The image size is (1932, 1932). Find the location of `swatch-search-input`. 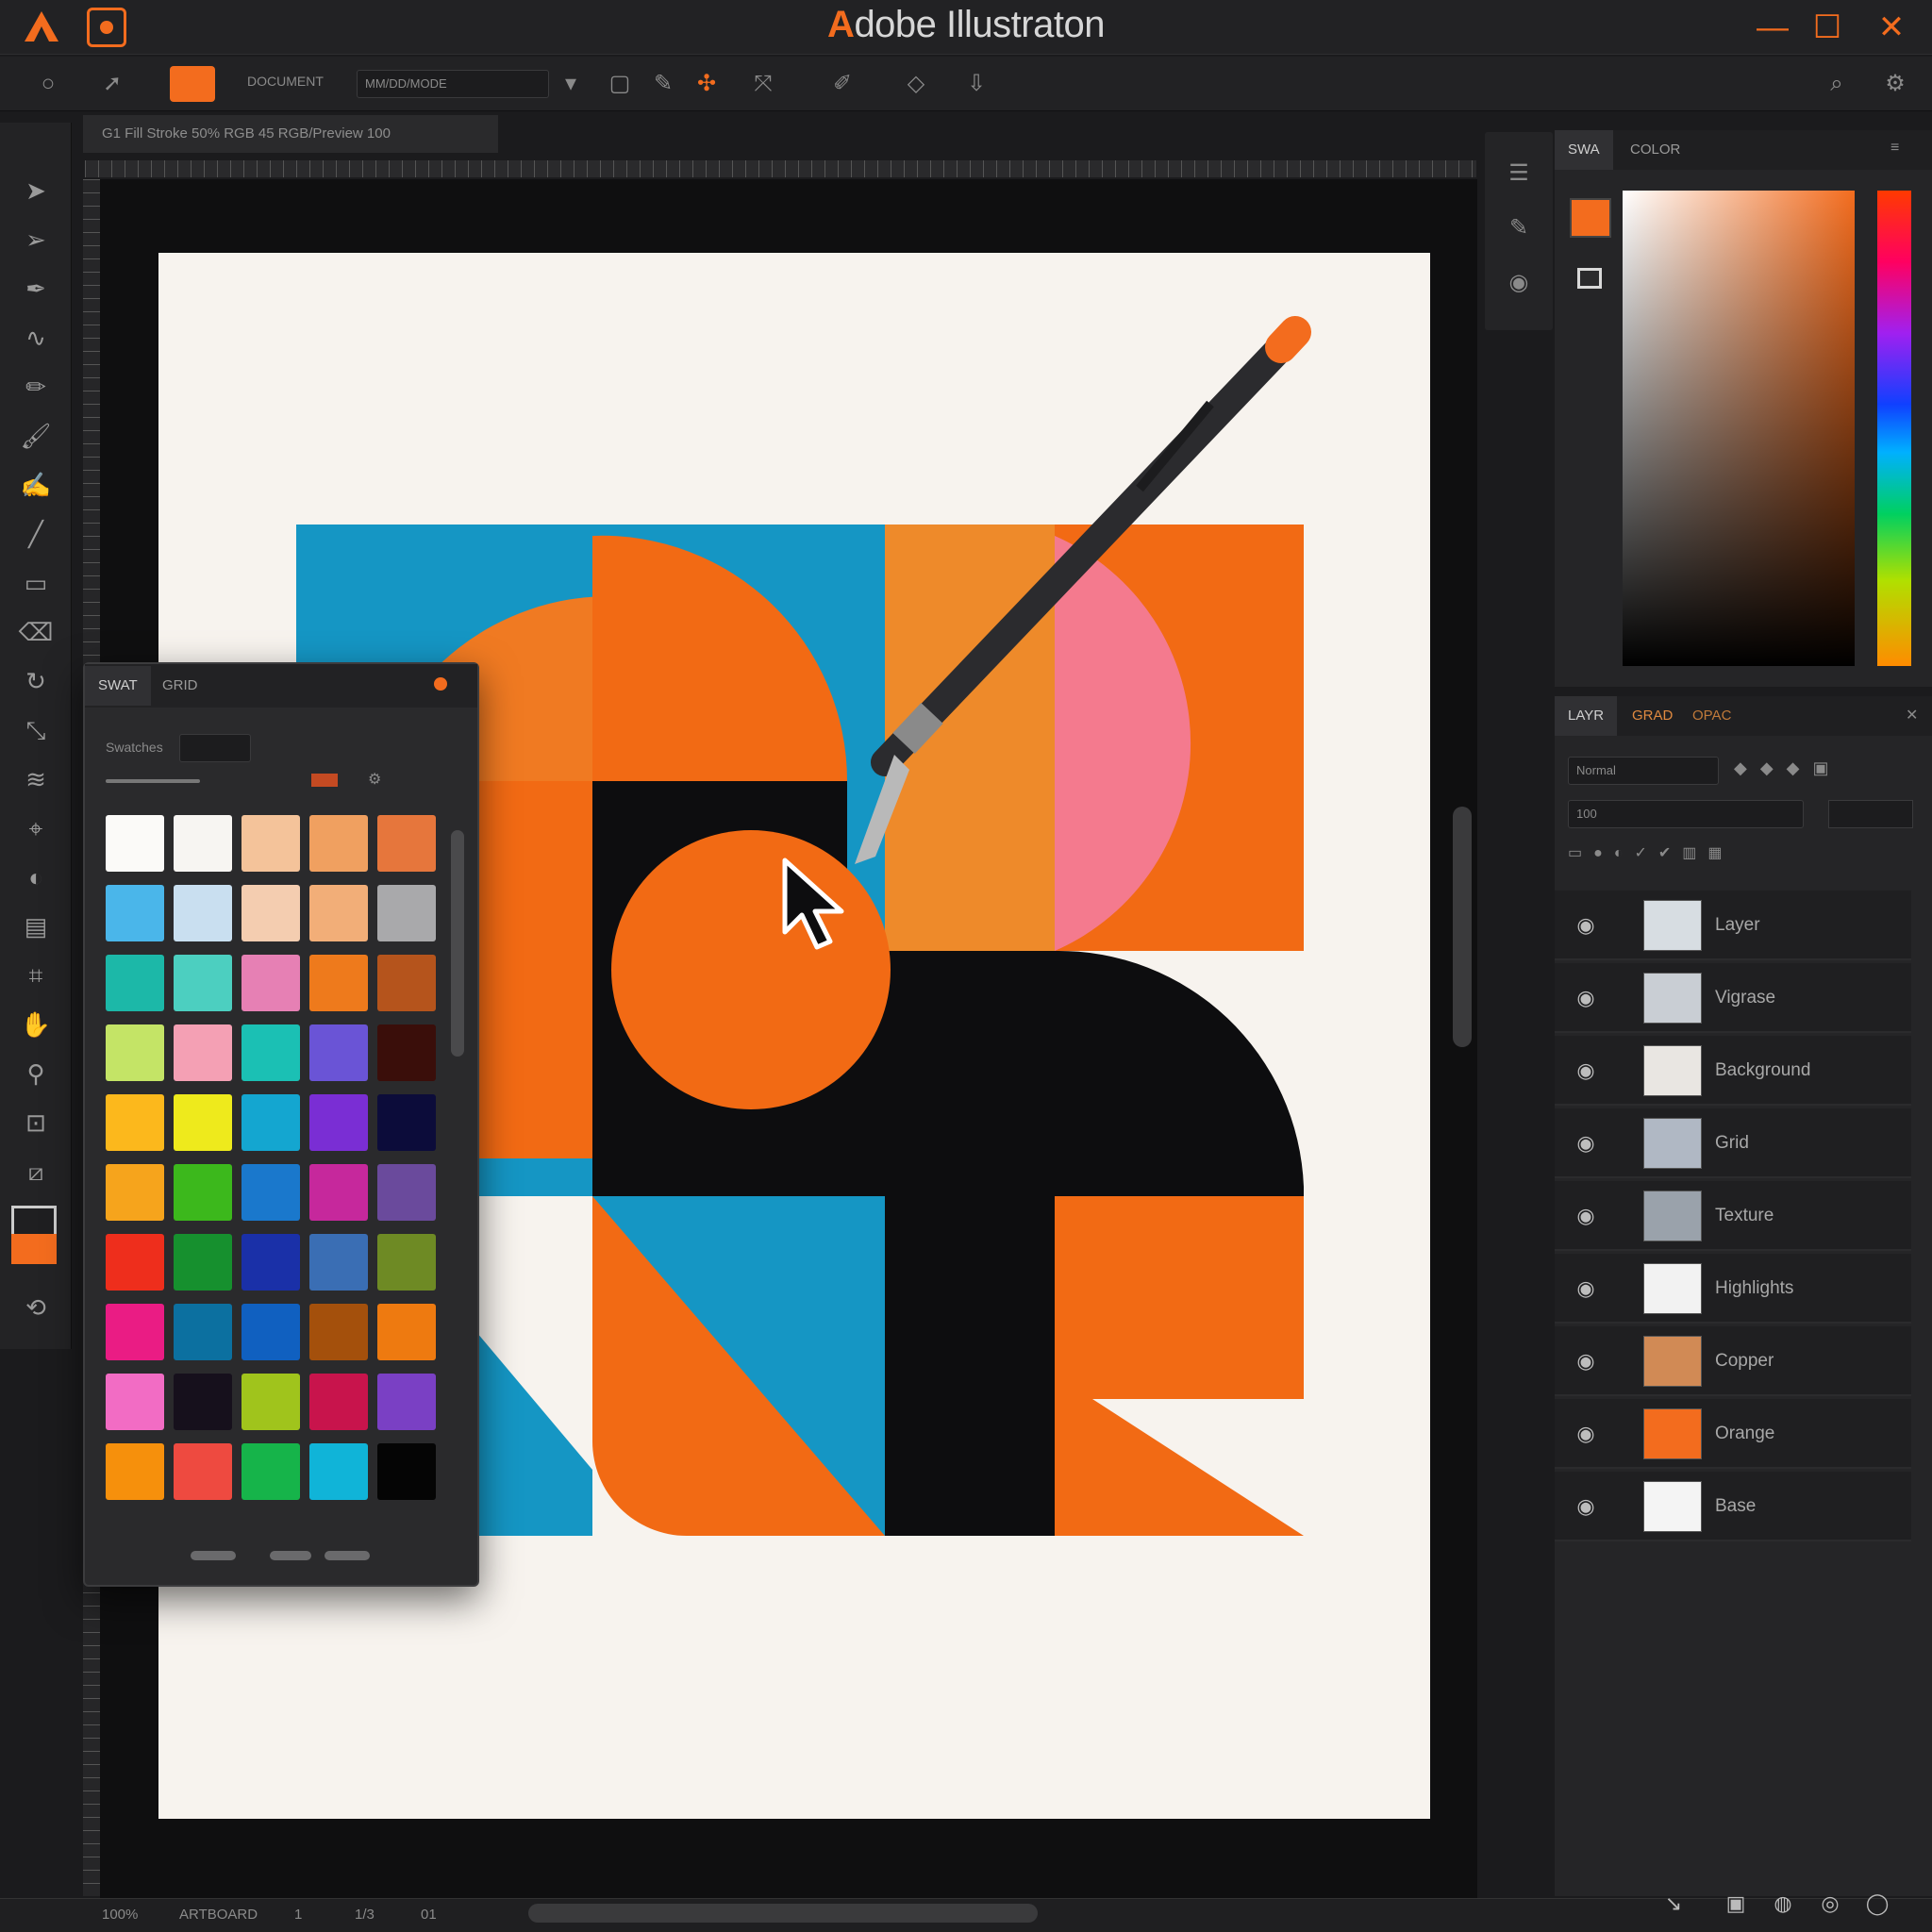

swatch-search-input is located at coordinates (215, 748).